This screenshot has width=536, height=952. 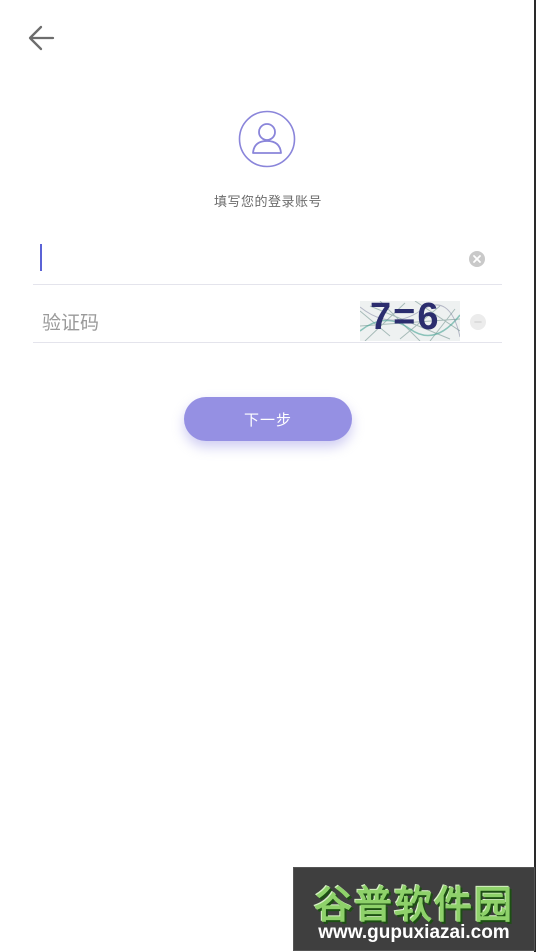 What do you see at coordinates (405, 319) in the screenshot?
I see `captcha-text: 7=6` at bounding box center [405, 319].